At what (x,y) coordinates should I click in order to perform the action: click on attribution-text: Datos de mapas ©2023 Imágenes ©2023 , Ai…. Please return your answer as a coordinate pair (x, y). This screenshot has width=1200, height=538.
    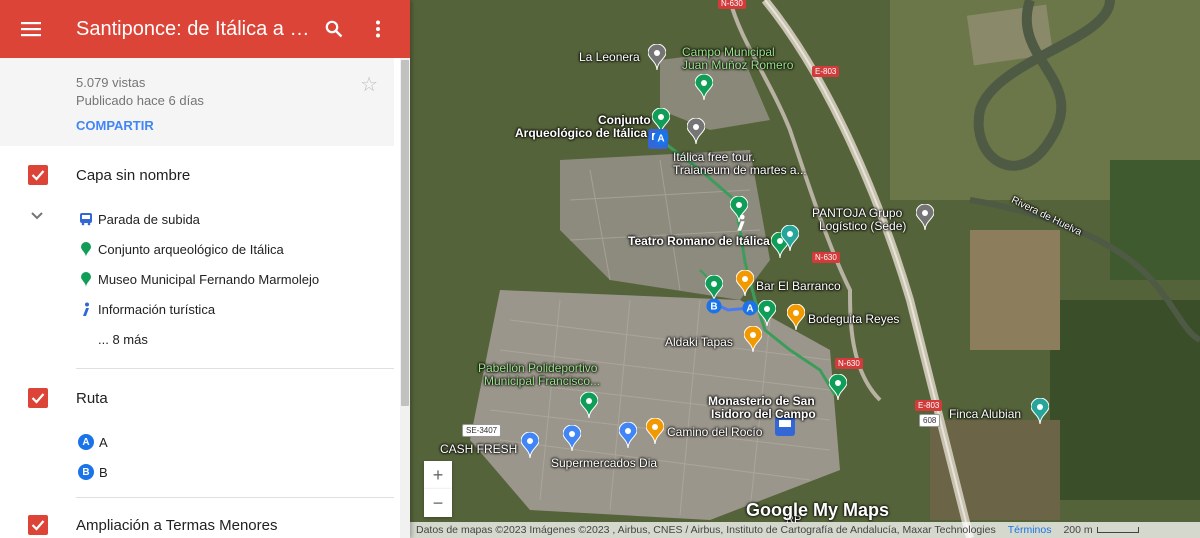
    Looking at the image, I should click on (706, 530).